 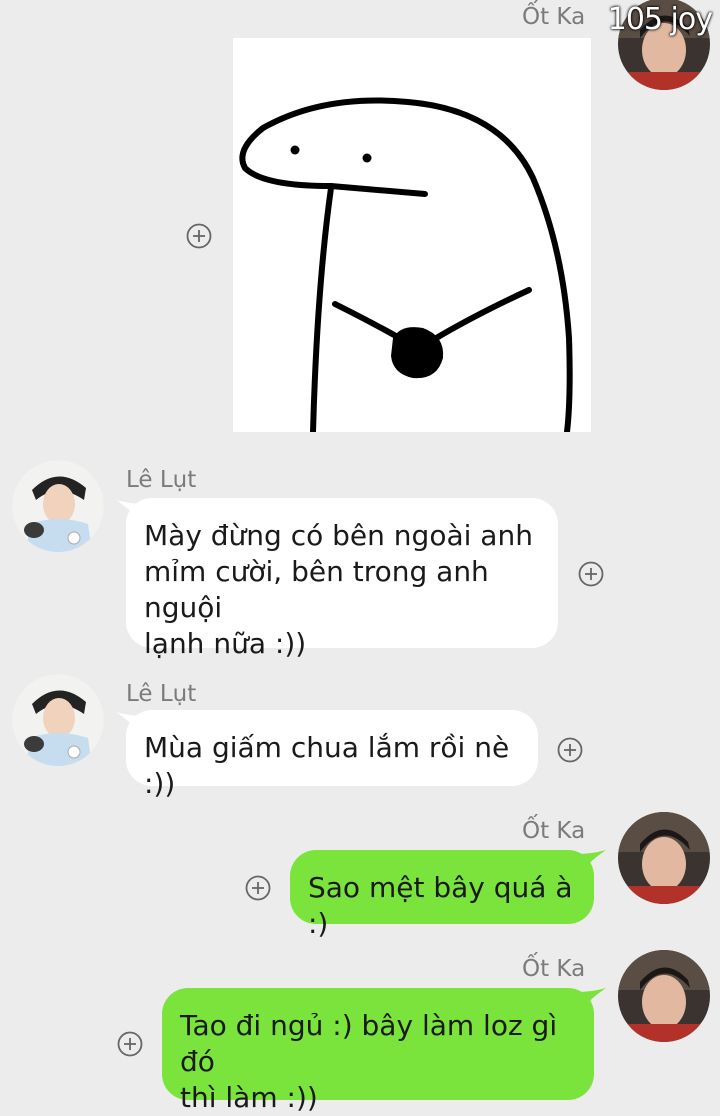 What do you see at coordinates (369, 1043) in the screenshot?
I see `message-text-line: Tao đi ngủ :) bây làm loz gì đó` at bounding box center [369, 1043].